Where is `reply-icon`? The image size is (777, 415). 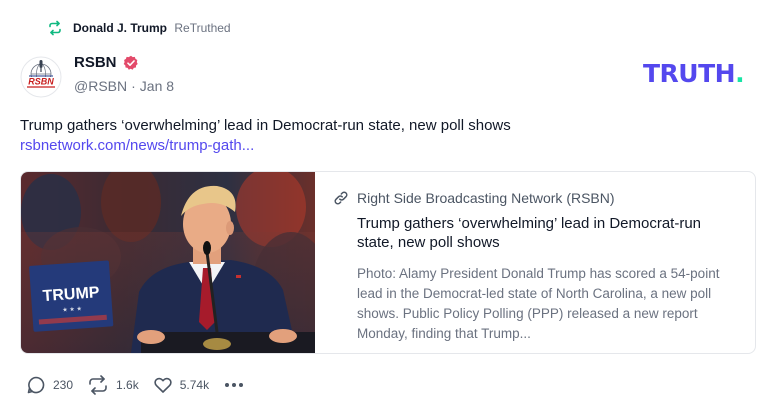
reply-icon is located at coordinates (36, 385).